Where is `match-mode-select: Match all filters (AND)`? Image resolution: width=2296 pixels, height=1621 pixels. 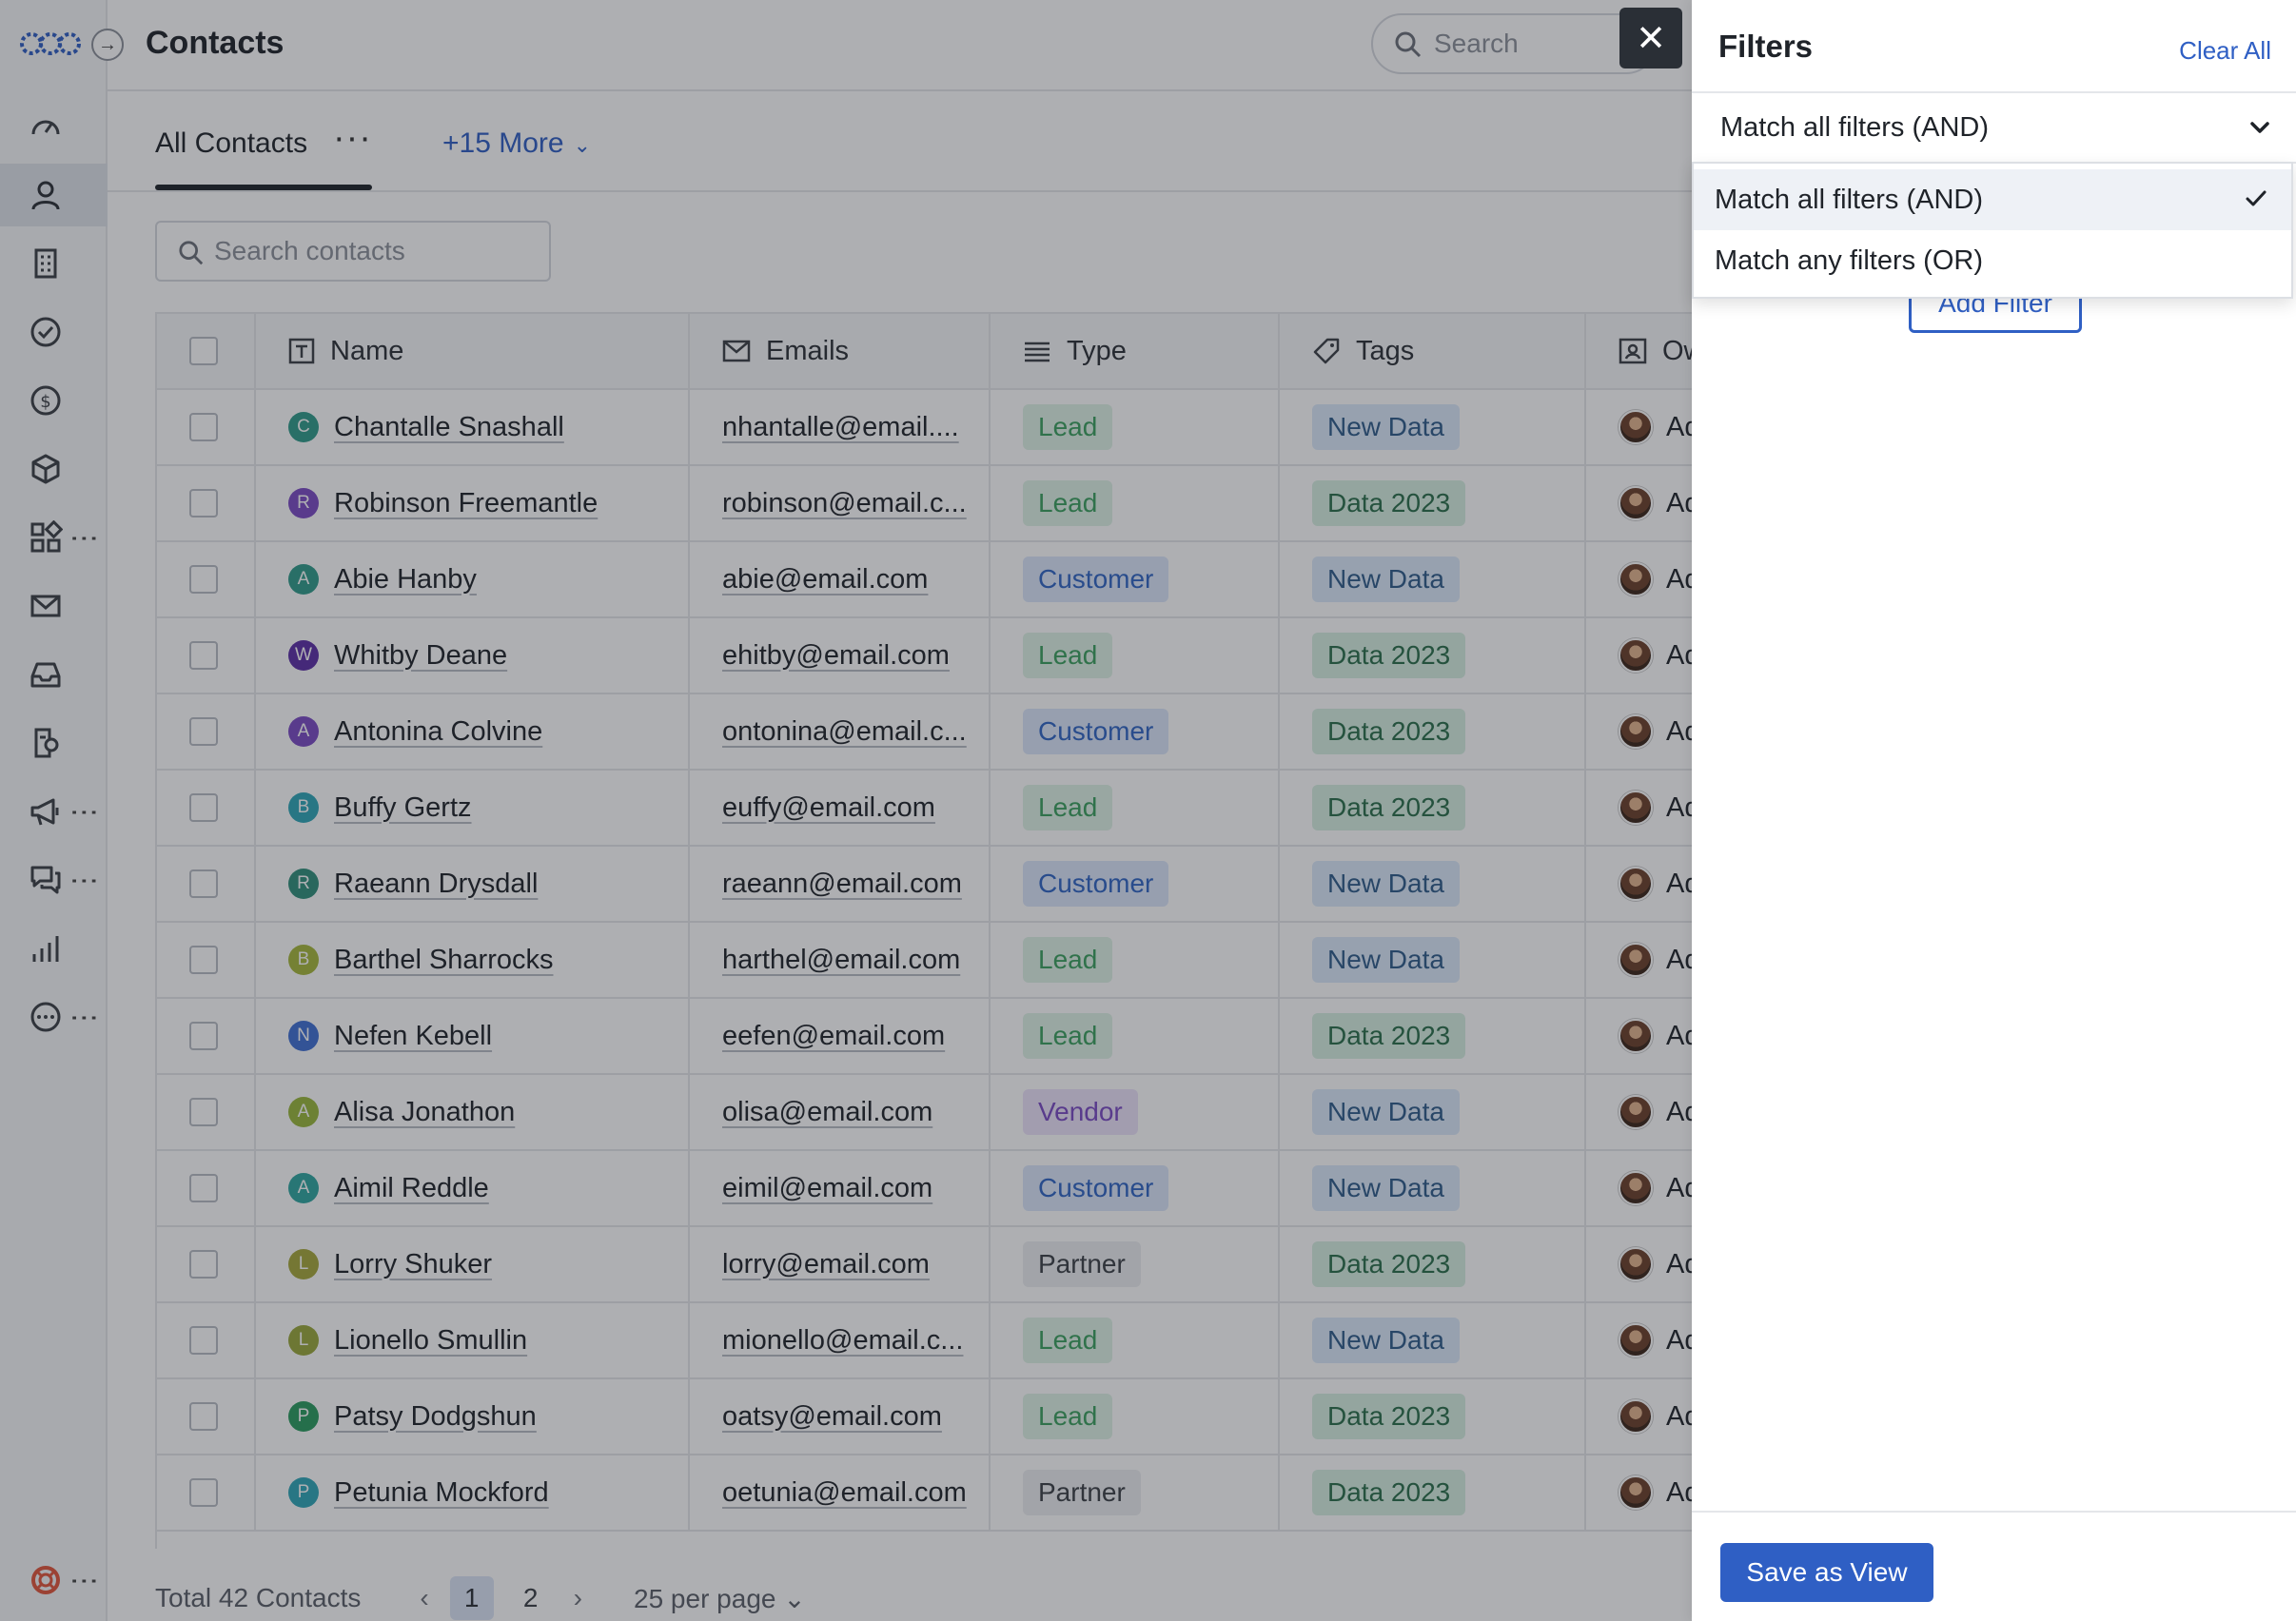
match-mode-select: Match all filters (AND) is located at coordinates (1994, 128).